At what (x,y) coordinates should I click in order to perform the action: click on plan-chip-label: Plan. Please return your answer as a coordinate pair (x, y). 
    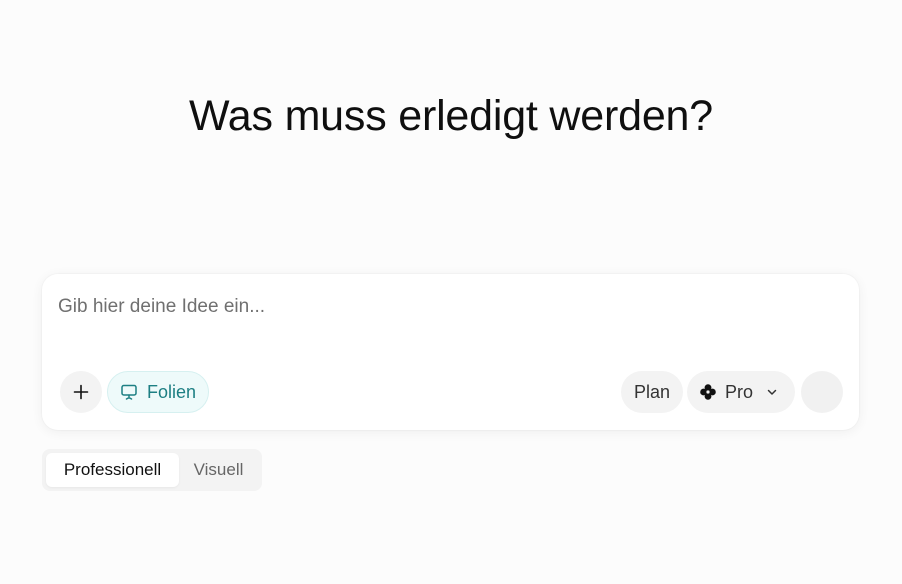
    Looking at the image, I should click on (652, 391).